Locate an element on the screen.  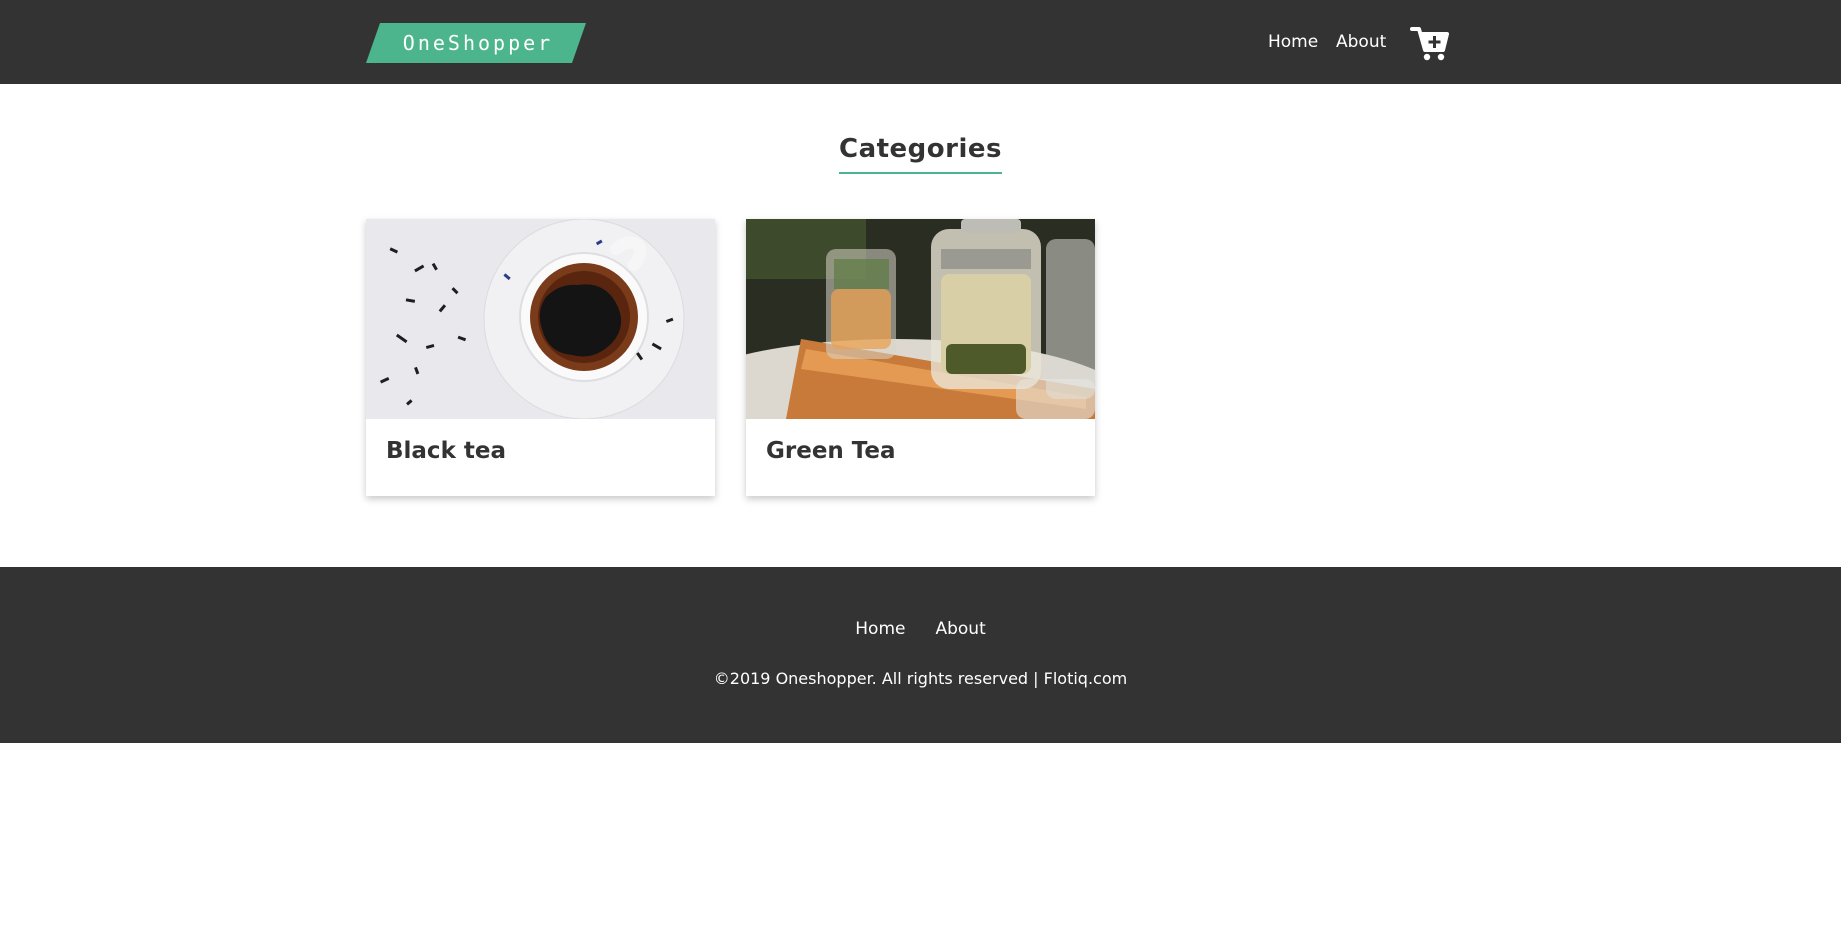
site-header: OneShopper Home About is located at coordinates (920, 42).